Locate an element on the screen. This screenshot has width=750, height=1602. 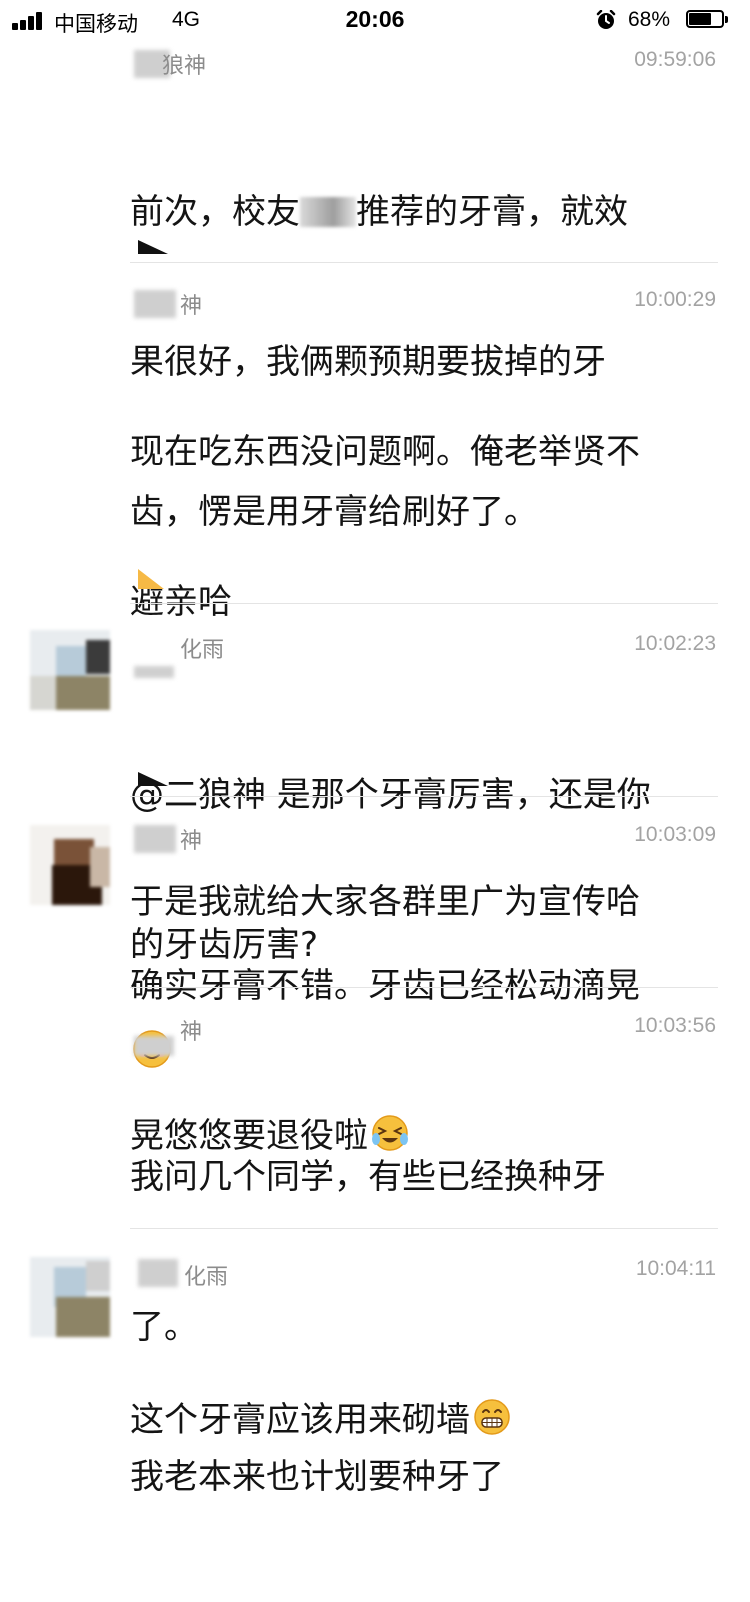
message-line: 我问几个同学，有些已经换种牙 is located at coordinates (368, 1177).